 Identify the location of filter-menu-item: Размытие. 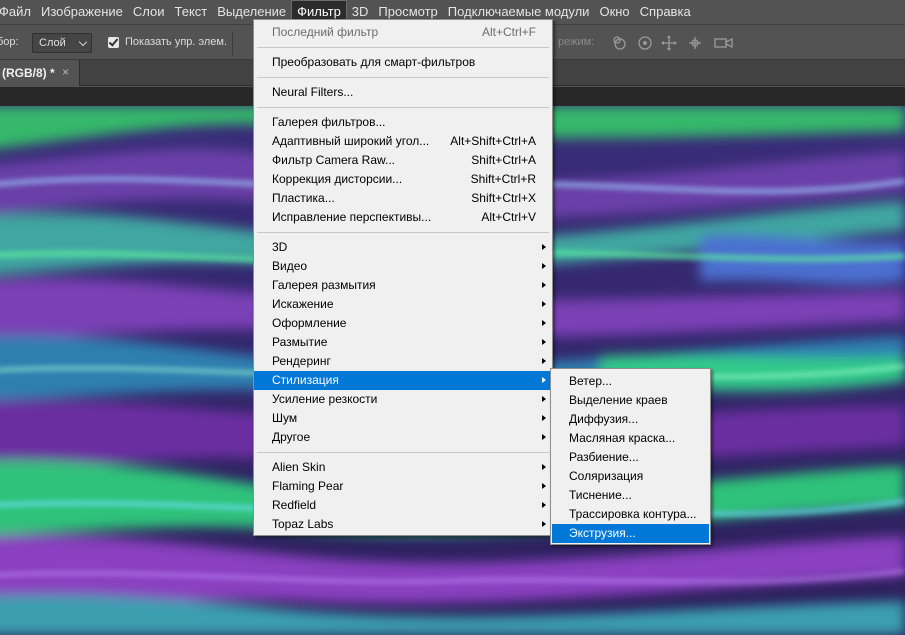
(403, 342).